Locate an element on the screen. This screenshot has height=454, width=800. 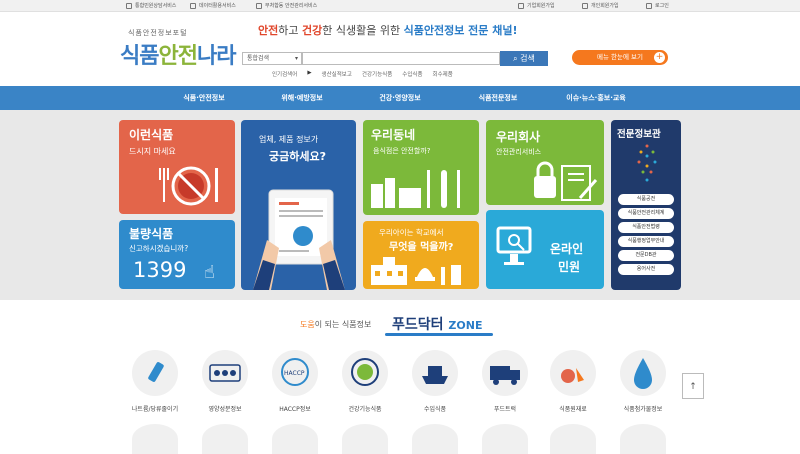
expert-link: 식품행정업무안내 is located at coordinates (646, 241).